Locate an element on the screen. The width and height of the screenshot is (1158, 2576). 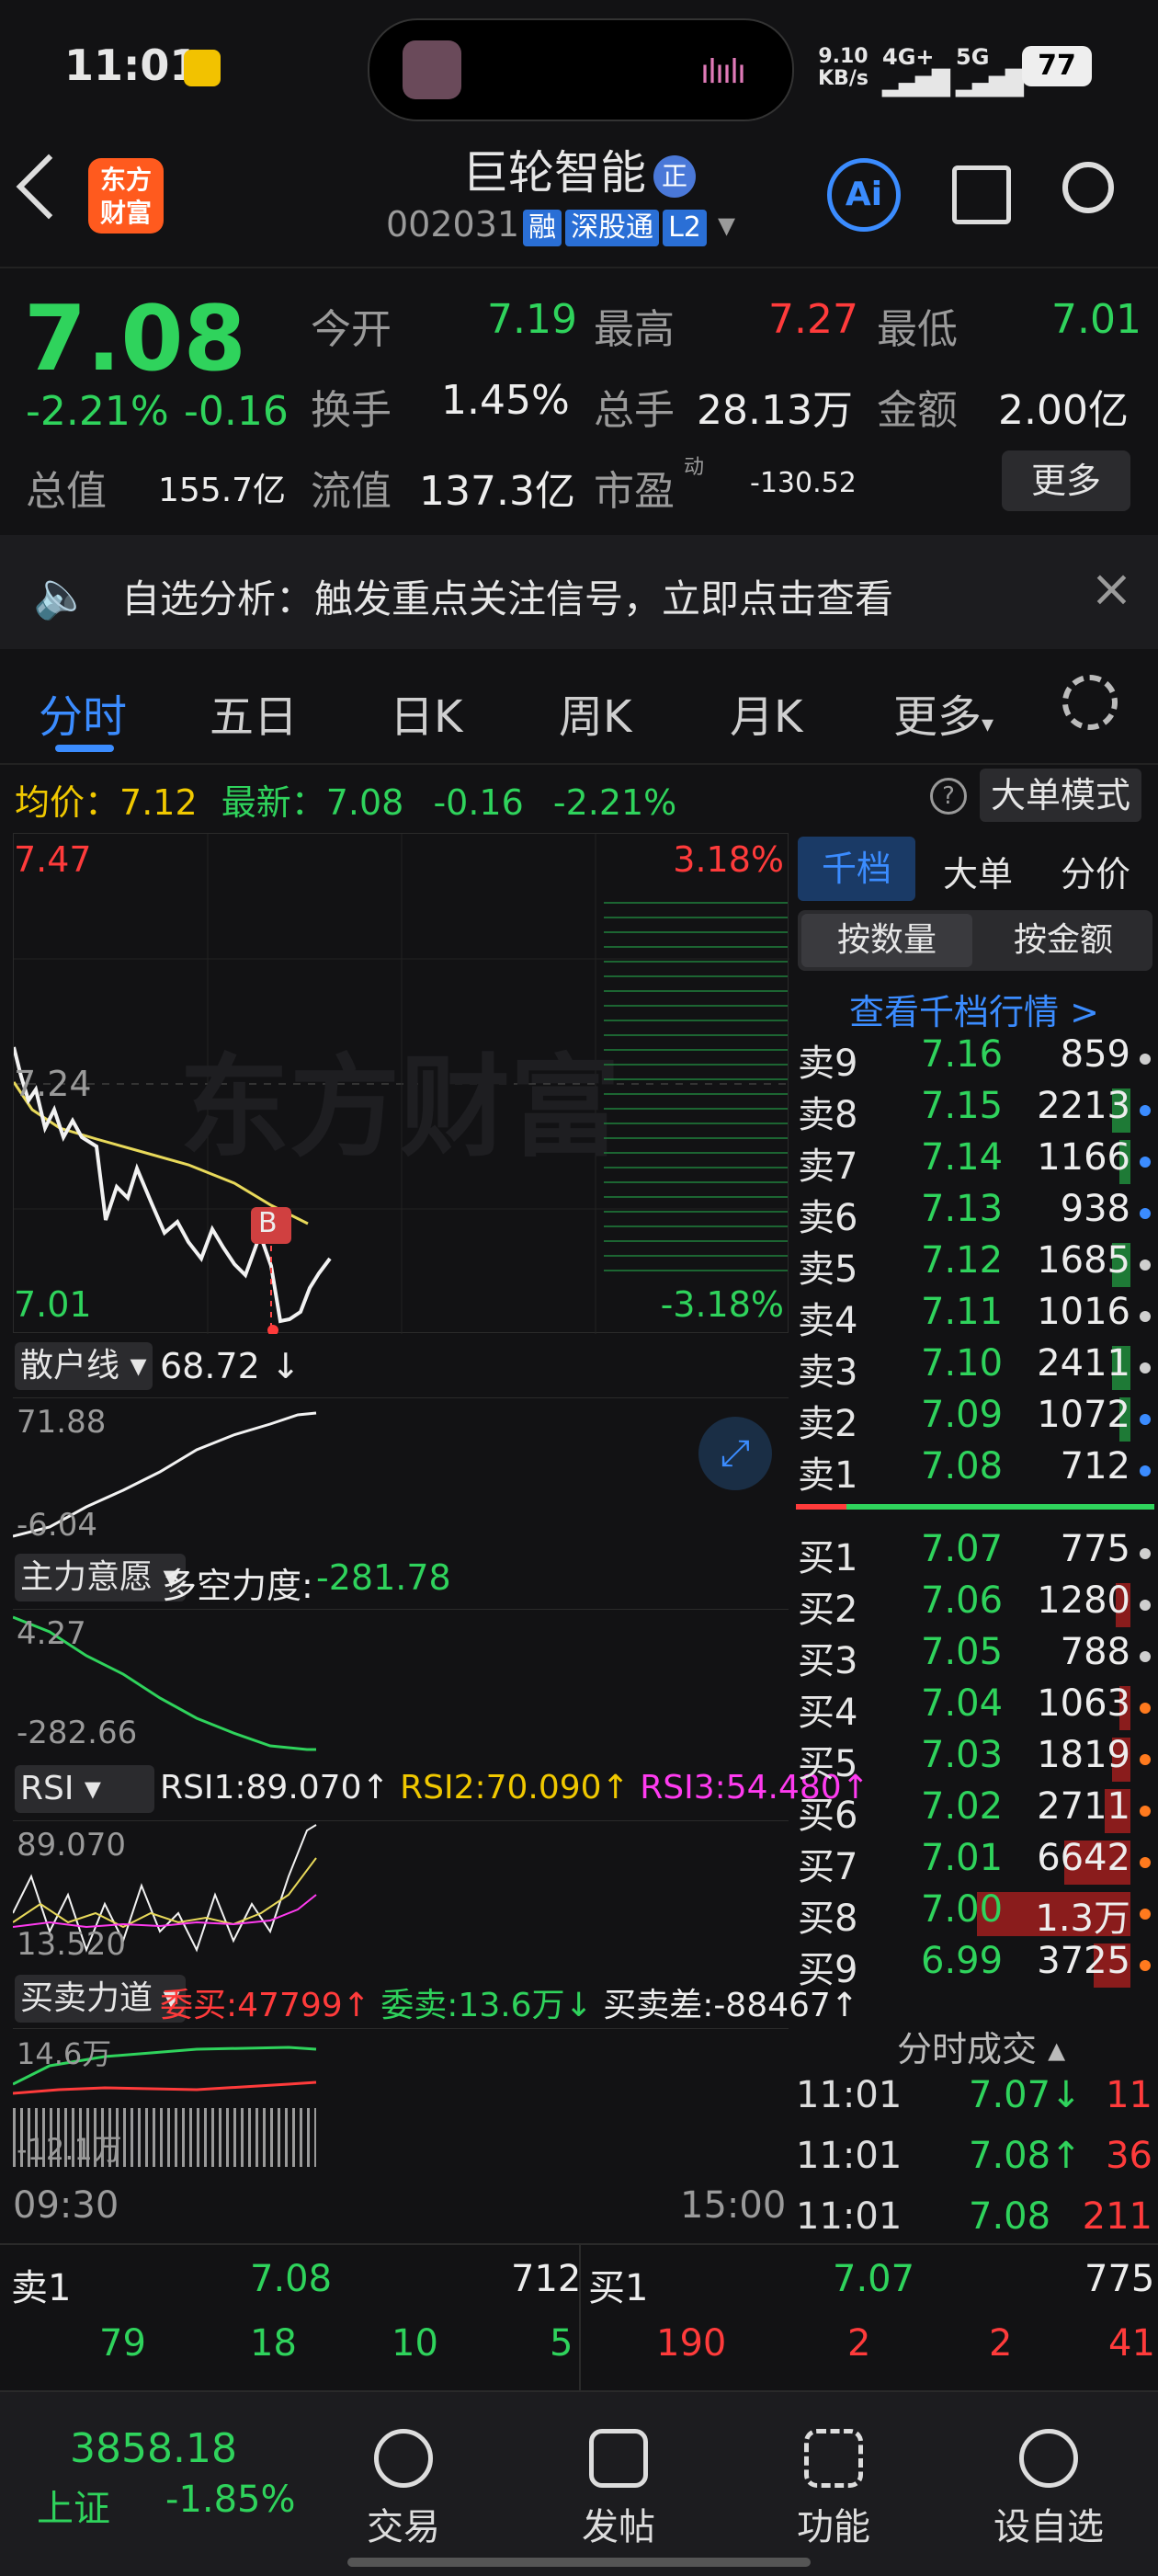
ask-volume: 712 is located at coordinates (1095, 1466).